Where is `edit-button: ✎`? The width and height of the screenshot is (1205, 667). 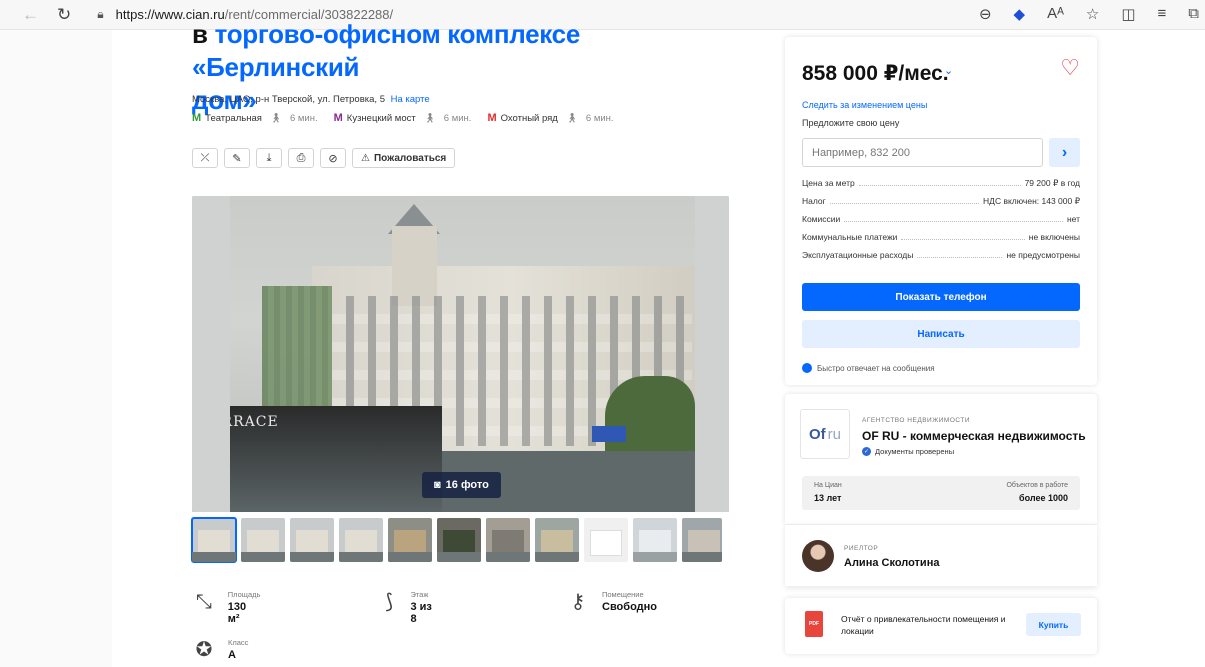 edit-button: ✎ is located at coordinates (237, 158).